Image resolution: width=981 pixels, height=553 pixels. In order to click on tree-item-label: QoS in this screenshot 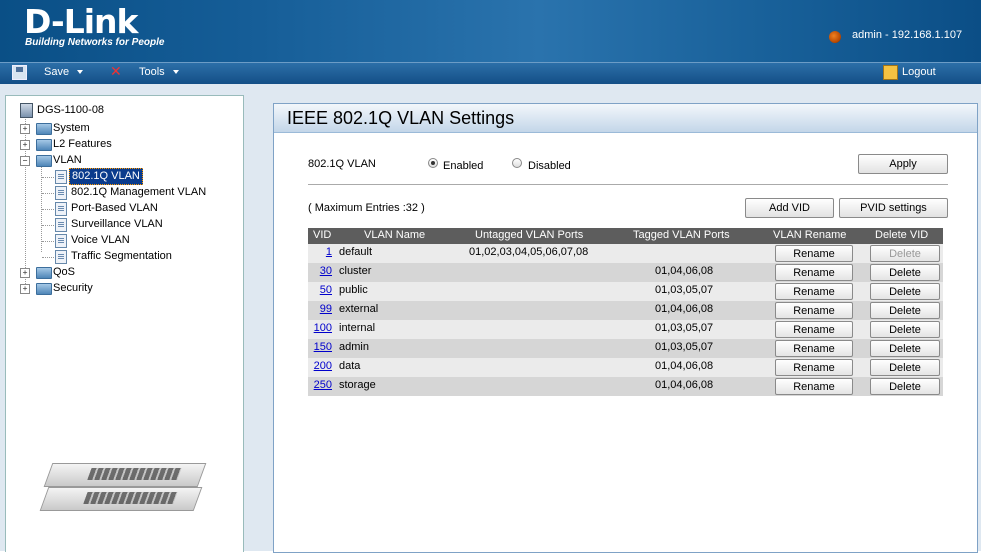, I will do `click(64, 272)`.